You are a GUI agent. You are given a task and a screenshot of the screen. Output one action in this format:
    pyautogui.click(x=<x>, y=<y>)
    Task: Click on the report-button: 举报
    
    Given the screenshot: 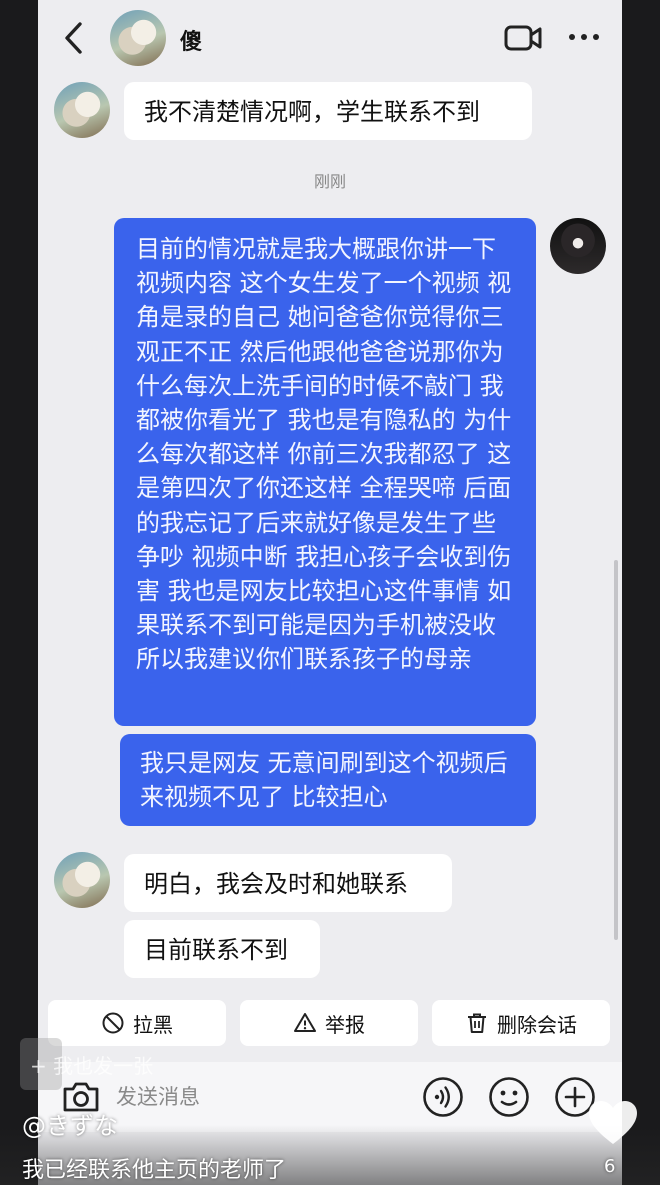 What is the action you would take?
    pyautogui.click(x=329, y=1023)
    